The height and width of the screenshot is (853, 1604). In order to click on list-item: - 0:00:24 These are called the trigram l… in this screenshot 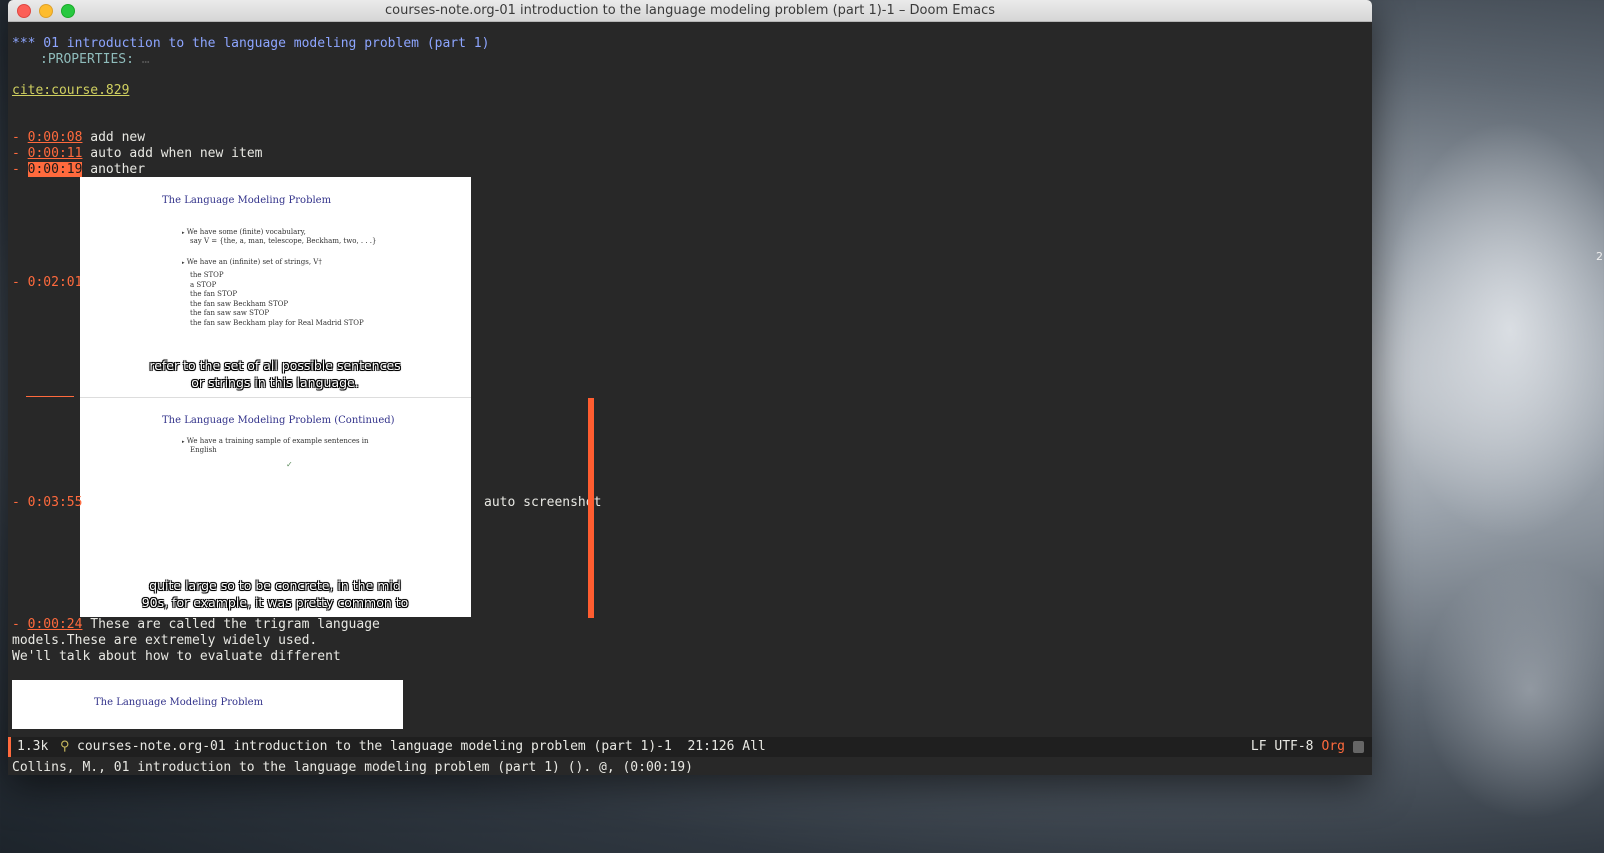, I will do `click(196, 625)`.